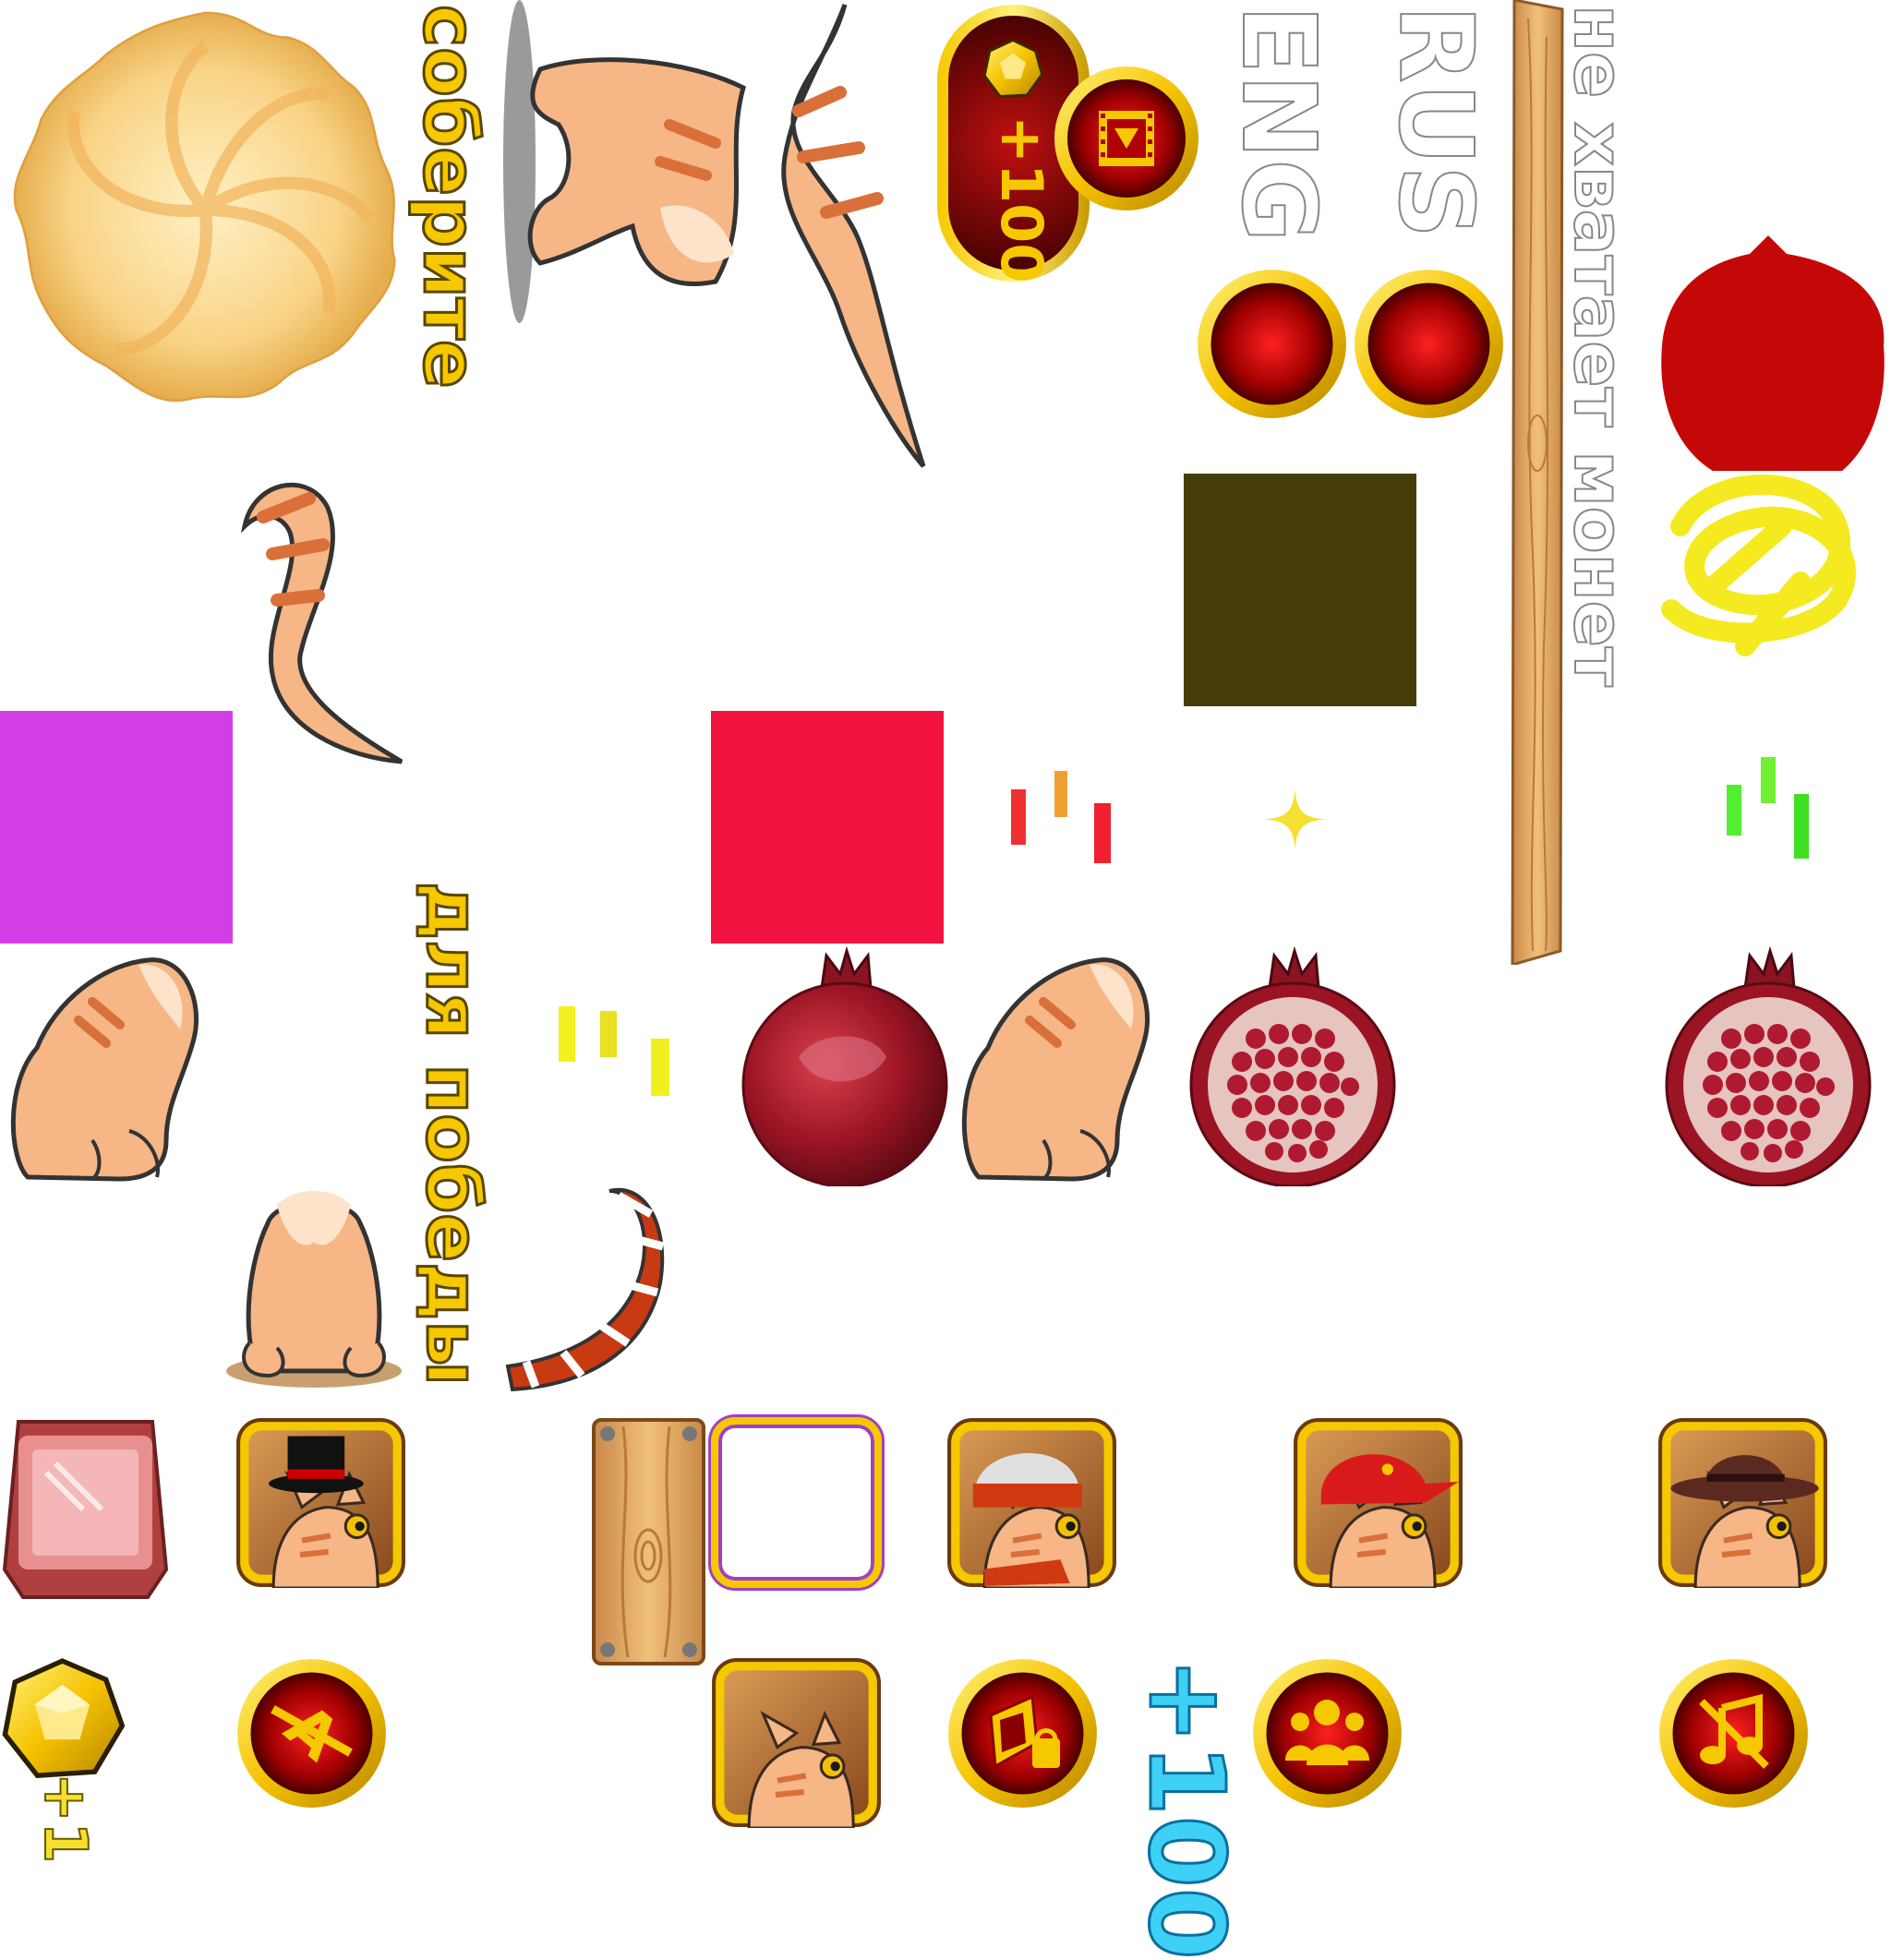 The image size is (1891, 1960). Describe the element at coordinates (1763, 568) in the screenshot. I see `yellow-scribble-shape` at that location.